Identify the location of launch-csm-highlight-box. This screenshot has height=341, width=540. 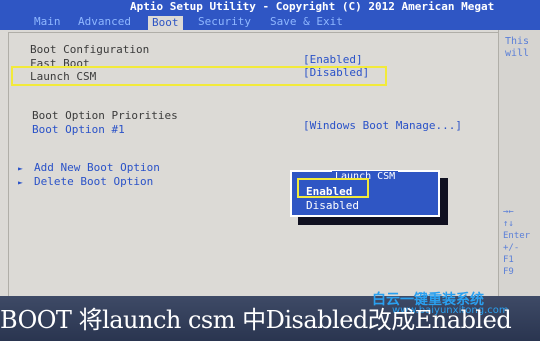
(199, 76).